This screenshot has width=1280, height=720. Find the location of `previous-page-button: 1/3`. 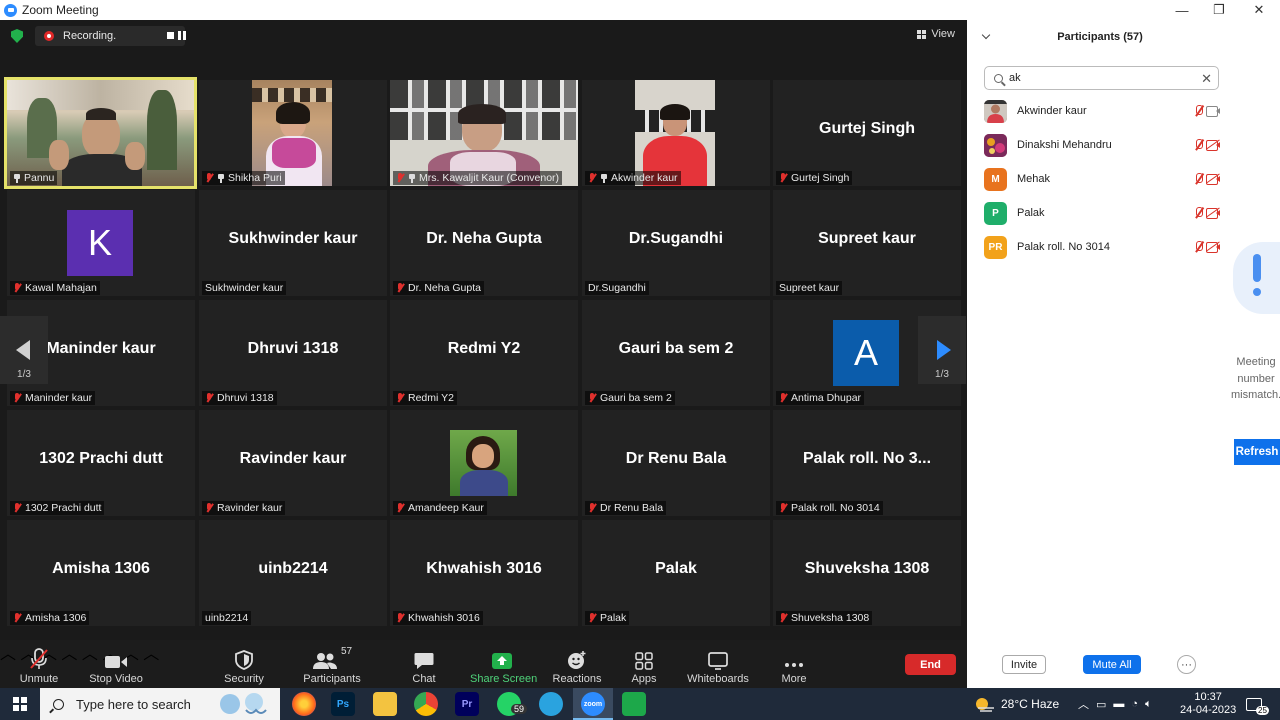

previous-page-button: 1/3 is located at coordinates (24, 350).